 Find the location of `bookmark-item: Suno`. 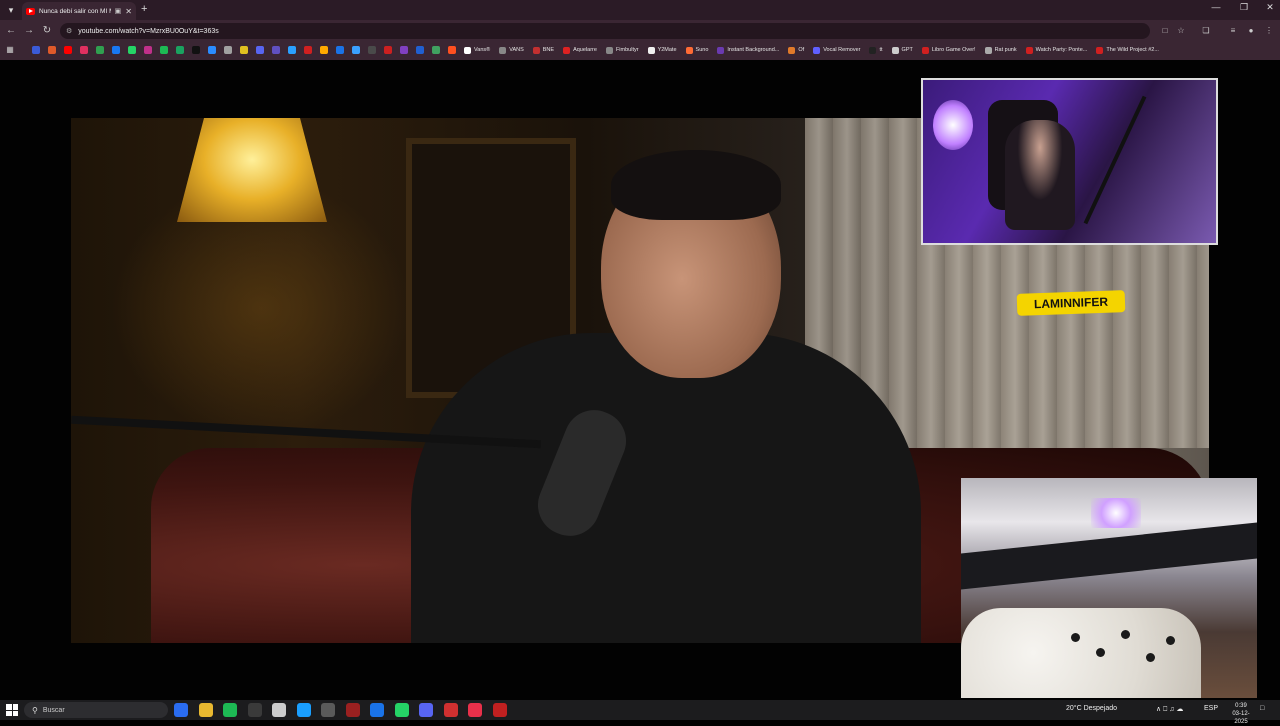

bookmark-item: Suno is located at coordinates (697, 50).